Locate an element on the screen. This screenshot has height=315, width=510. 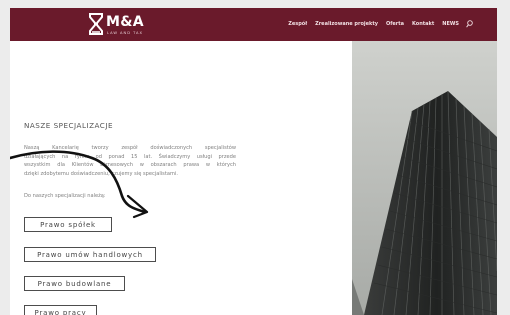
section-heading: NASZE SPECJALIZACJE is located at coordinates (68, 125).